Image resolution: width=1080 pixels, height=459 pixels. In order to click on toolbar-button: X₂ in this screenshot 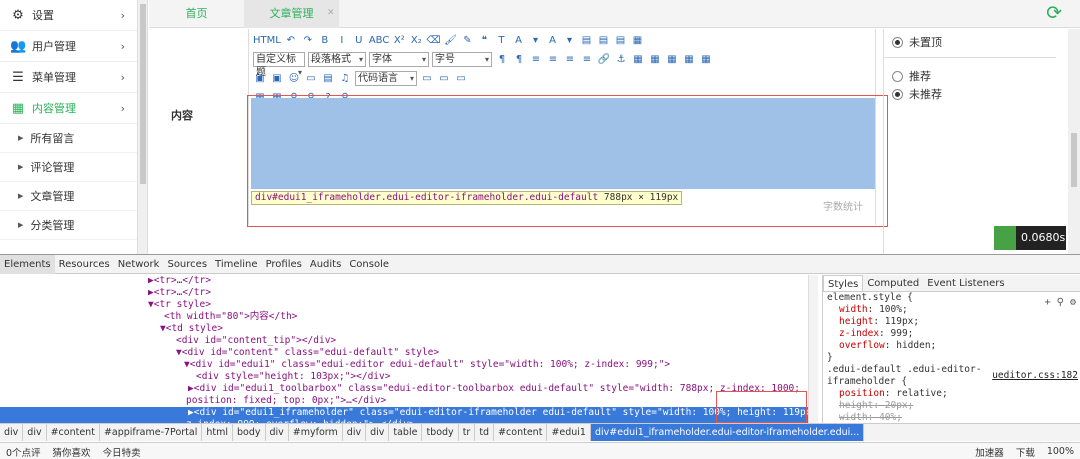, I will do `click(416, 40)`.